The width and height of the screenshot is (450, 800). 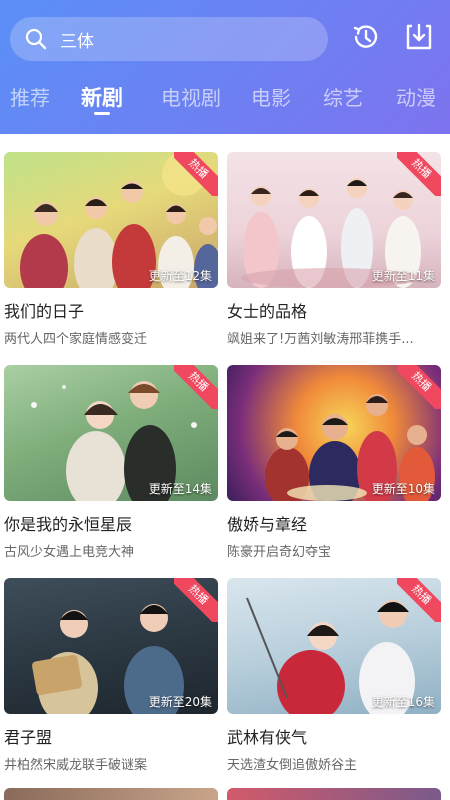 I want to click on poster-image: 热播 更新至20集, so click(x=111, y=646).